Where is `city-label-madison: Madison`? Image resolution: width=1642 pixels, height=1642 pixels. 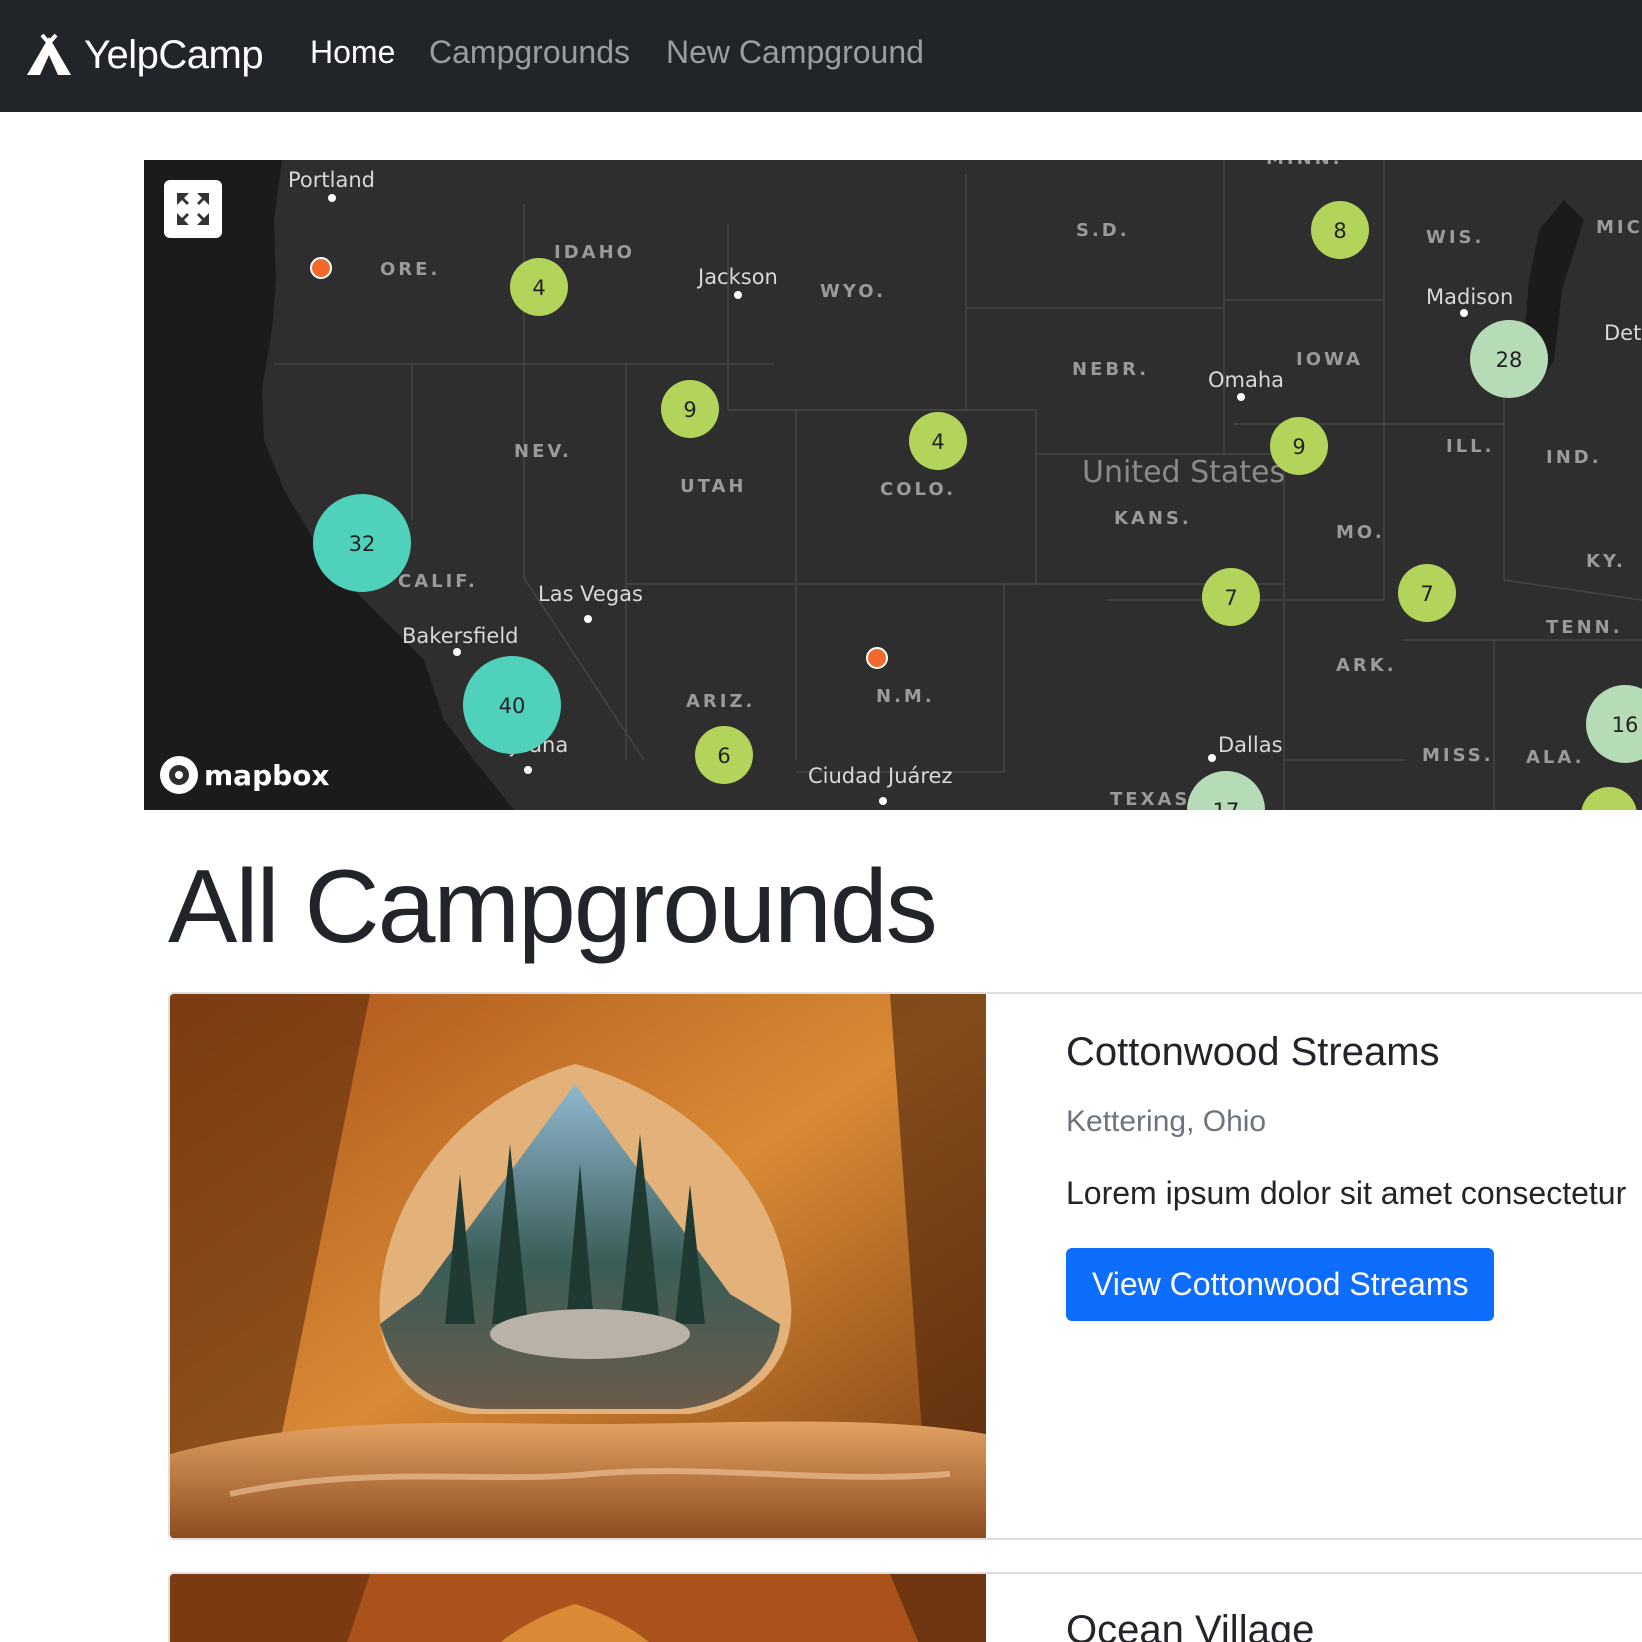 city-label-madison: Madison is located at coordinates (1469, 297).